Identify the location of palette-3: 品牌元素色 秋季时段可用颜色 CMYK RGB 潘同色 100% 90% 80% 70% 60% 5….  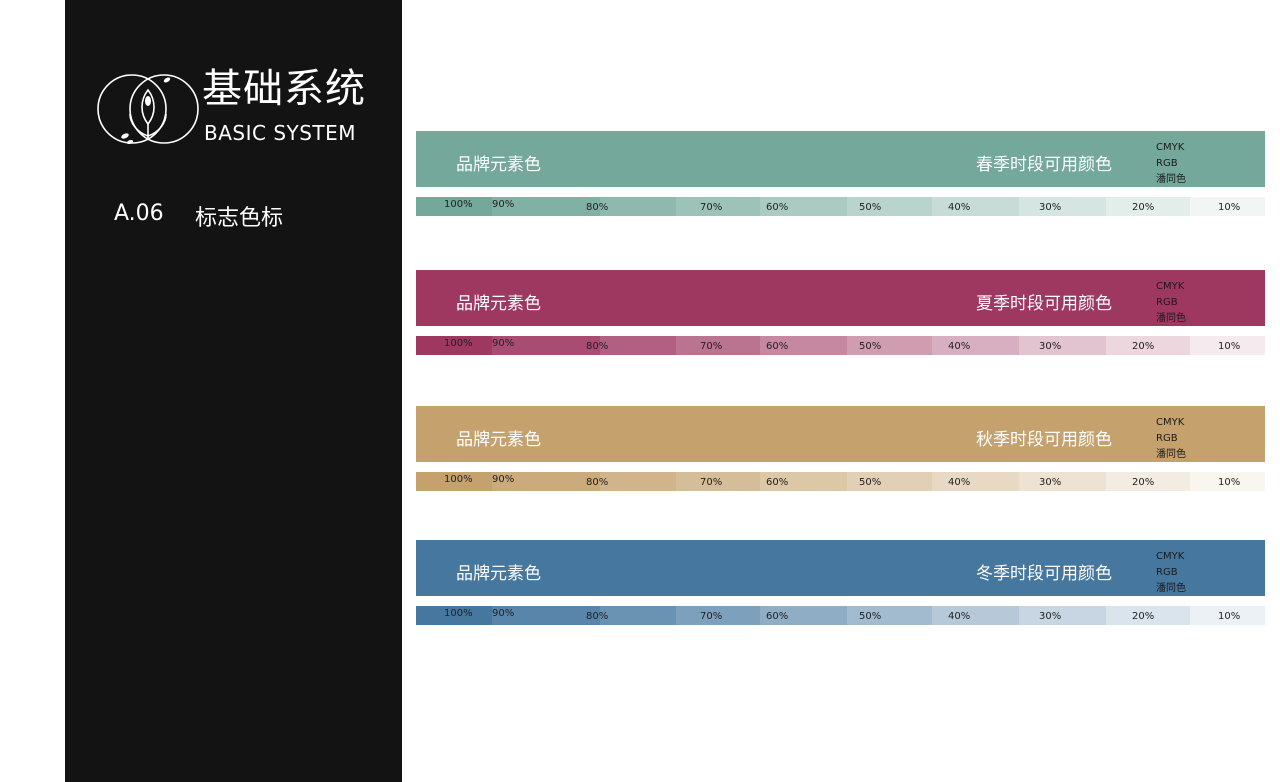
(841, 449).